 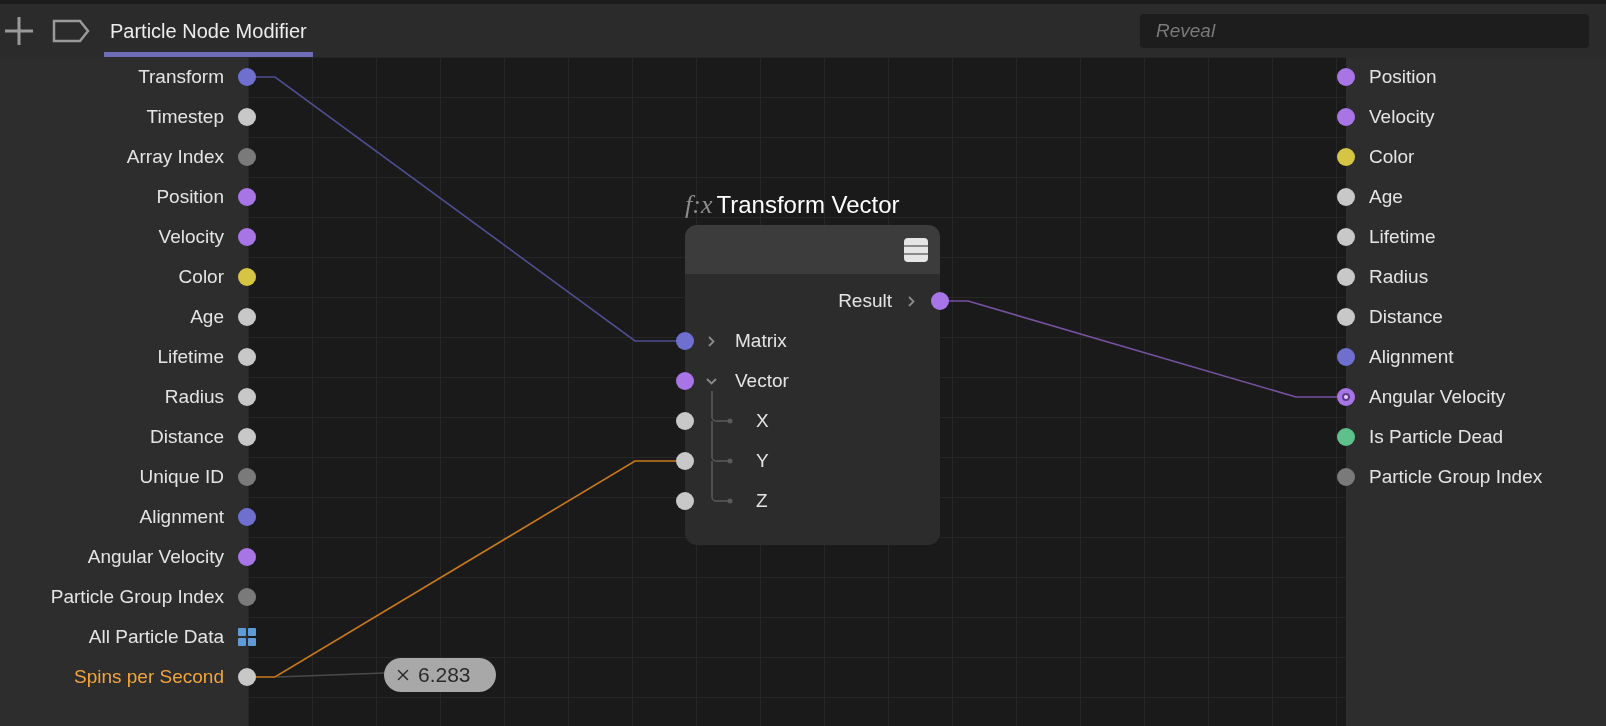 What do you see at coordinates (812, 249) in the screenshot?
I see `node-header` at bounding box center [812, 249].